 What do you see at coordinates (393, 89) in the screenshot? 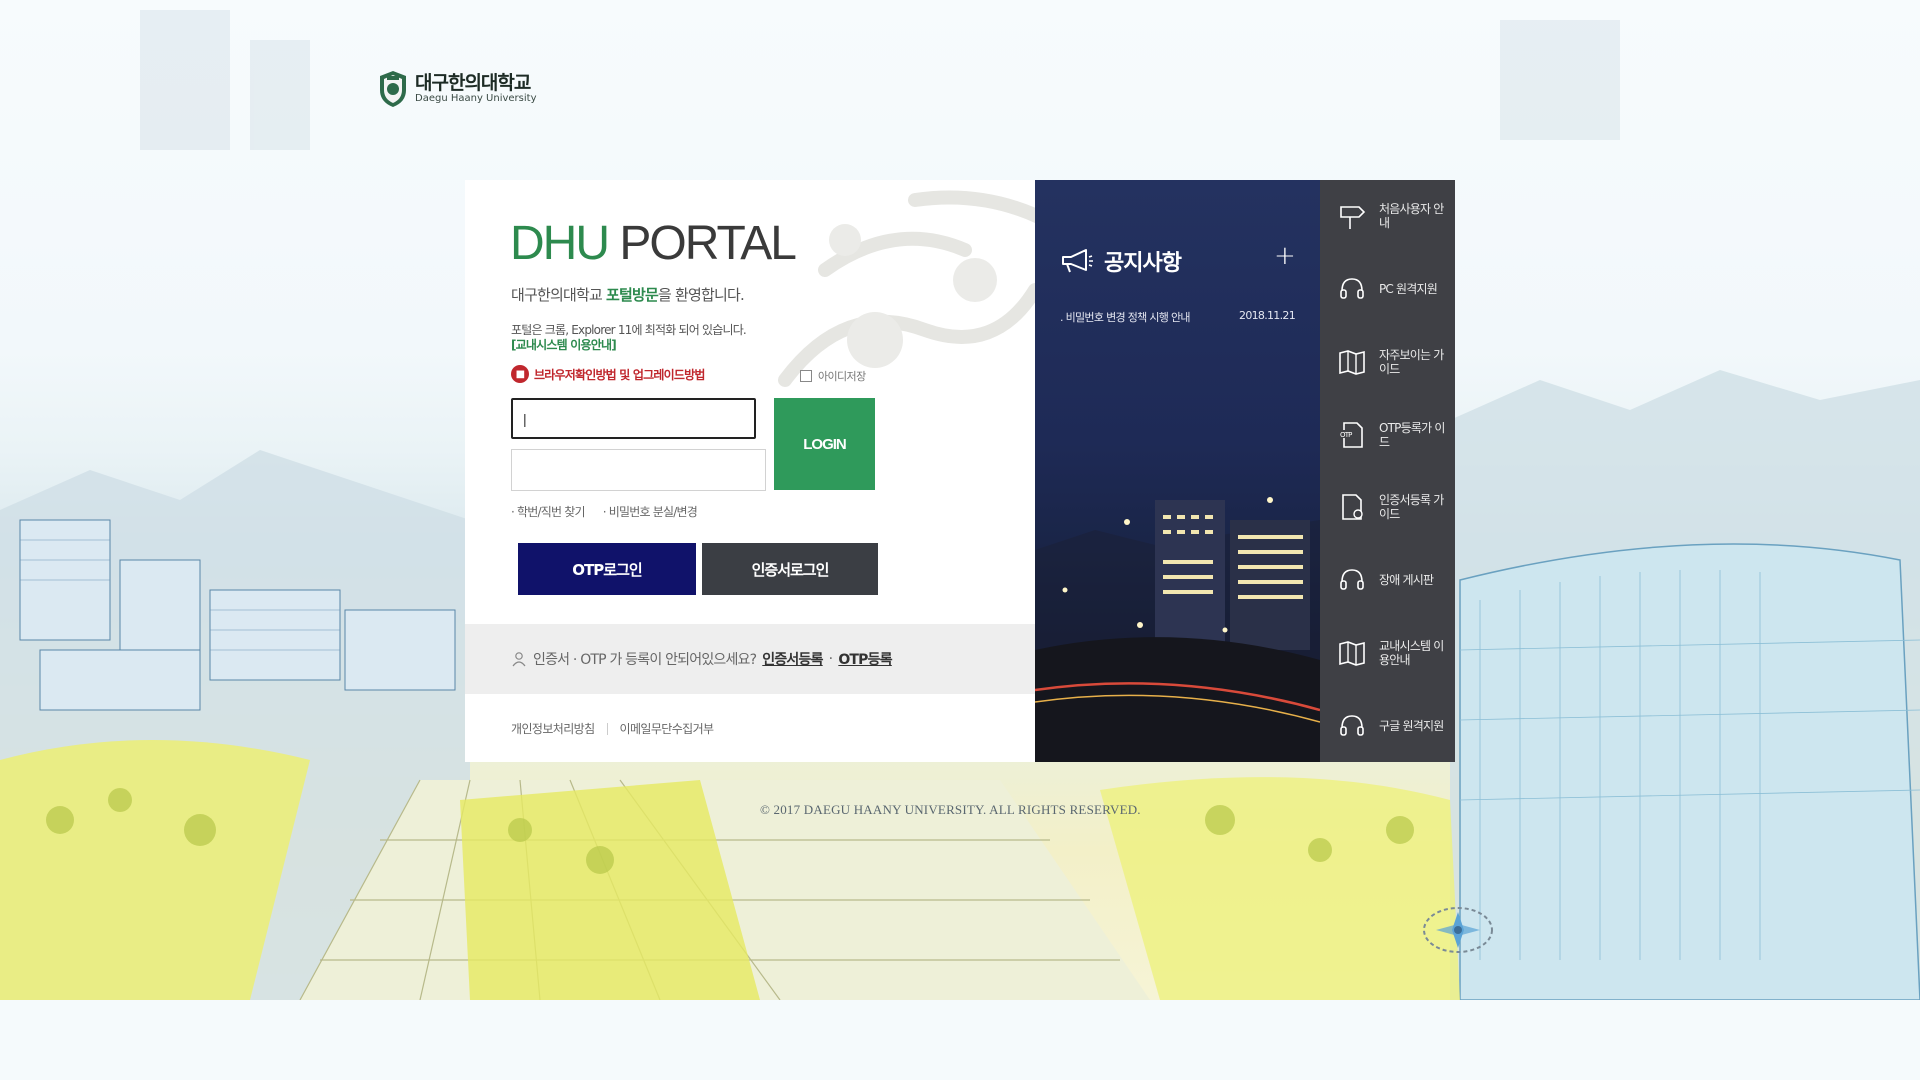
I see `university-emblem-icon` at bounding box center [393, 89].